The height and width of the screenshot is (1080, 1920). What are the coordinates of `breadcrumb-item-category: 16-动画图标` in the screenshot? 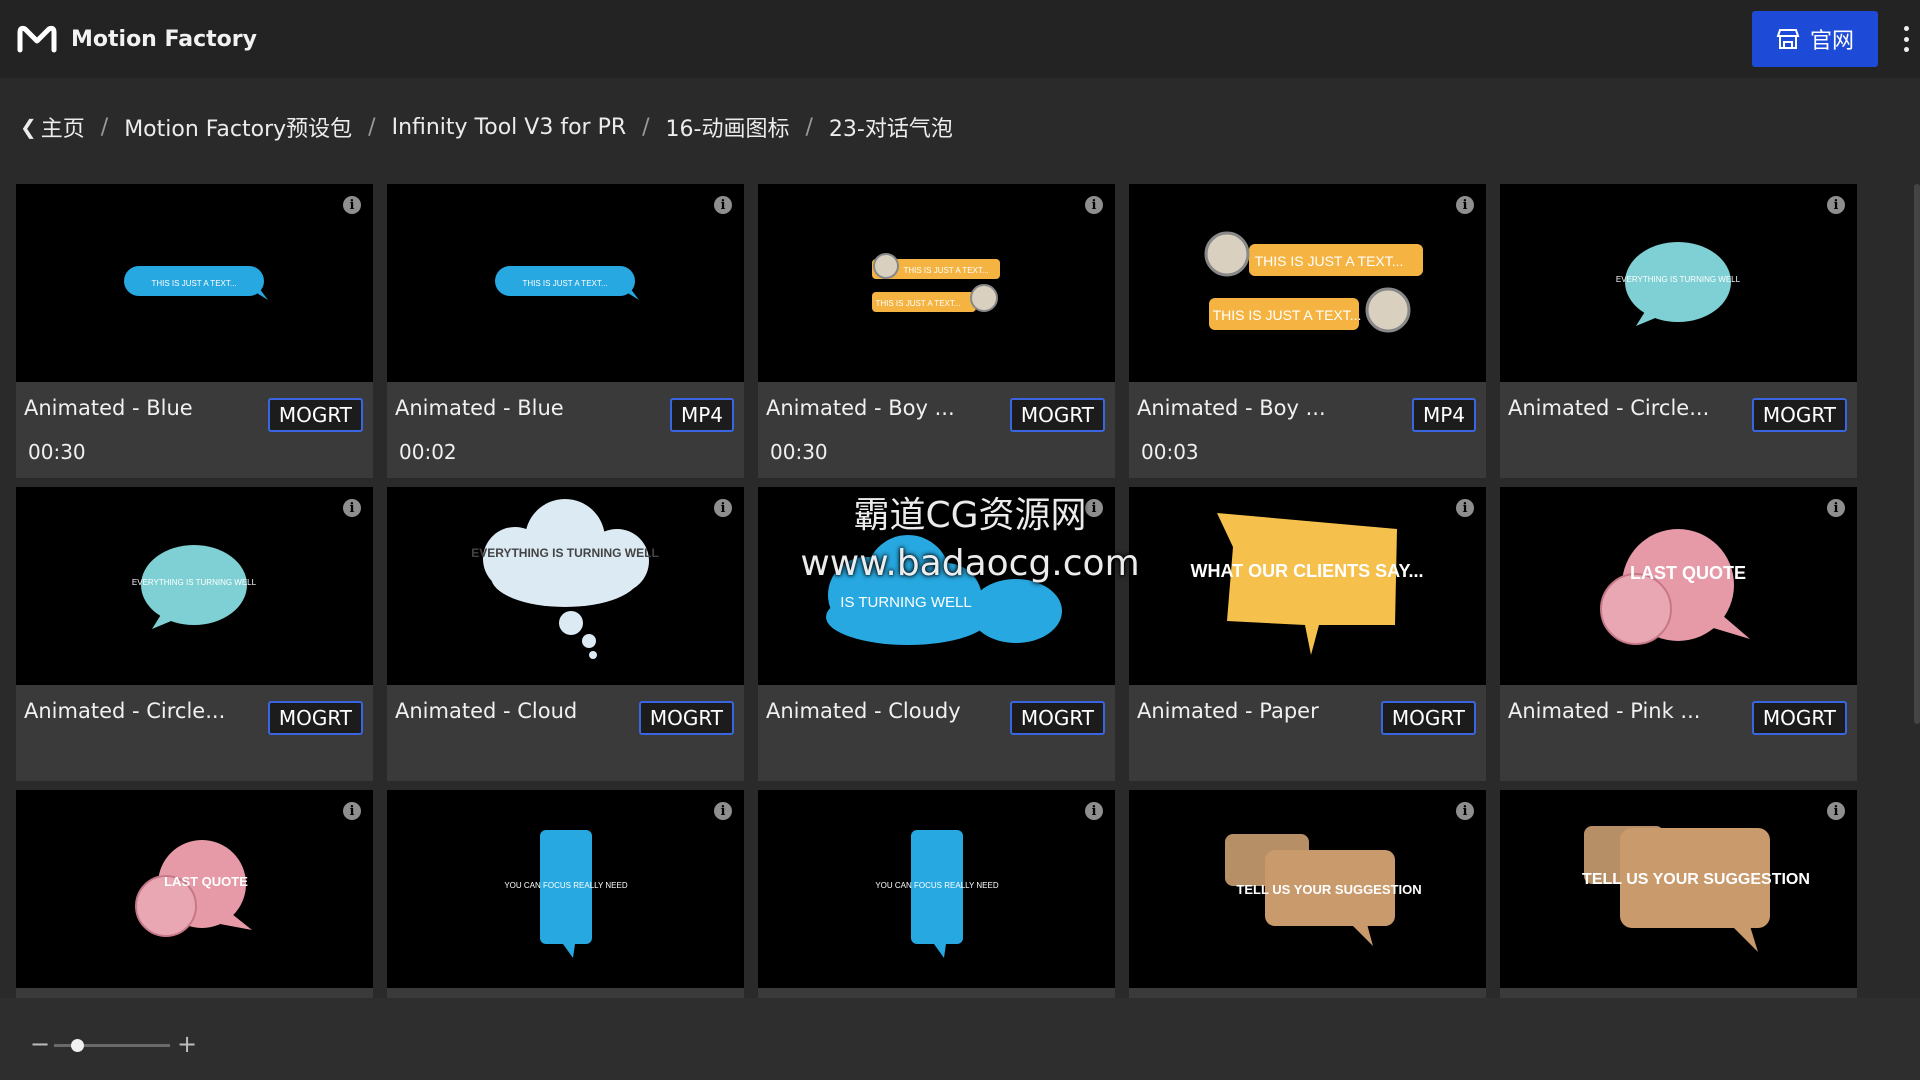 It's located at (728, 127).